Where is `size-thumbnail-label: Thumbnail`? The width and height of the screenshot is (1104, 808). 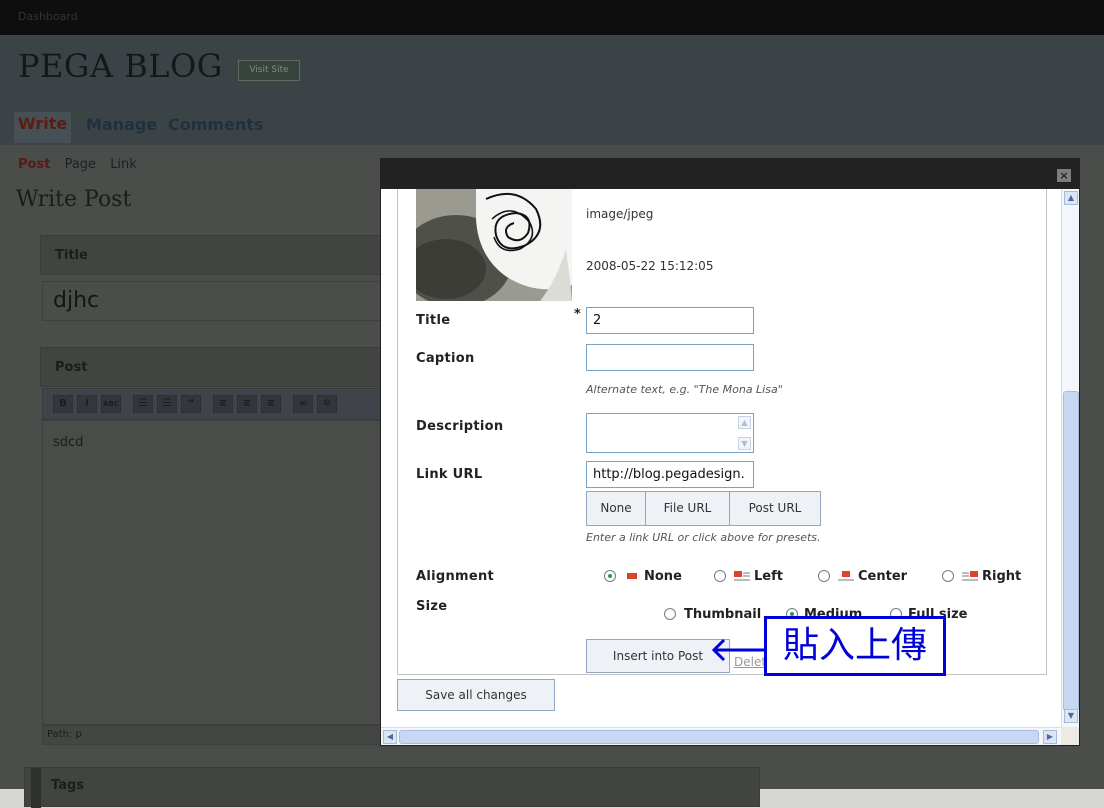
size-thumbnail-label: Thumbnail is located at coordinates (723, 614).